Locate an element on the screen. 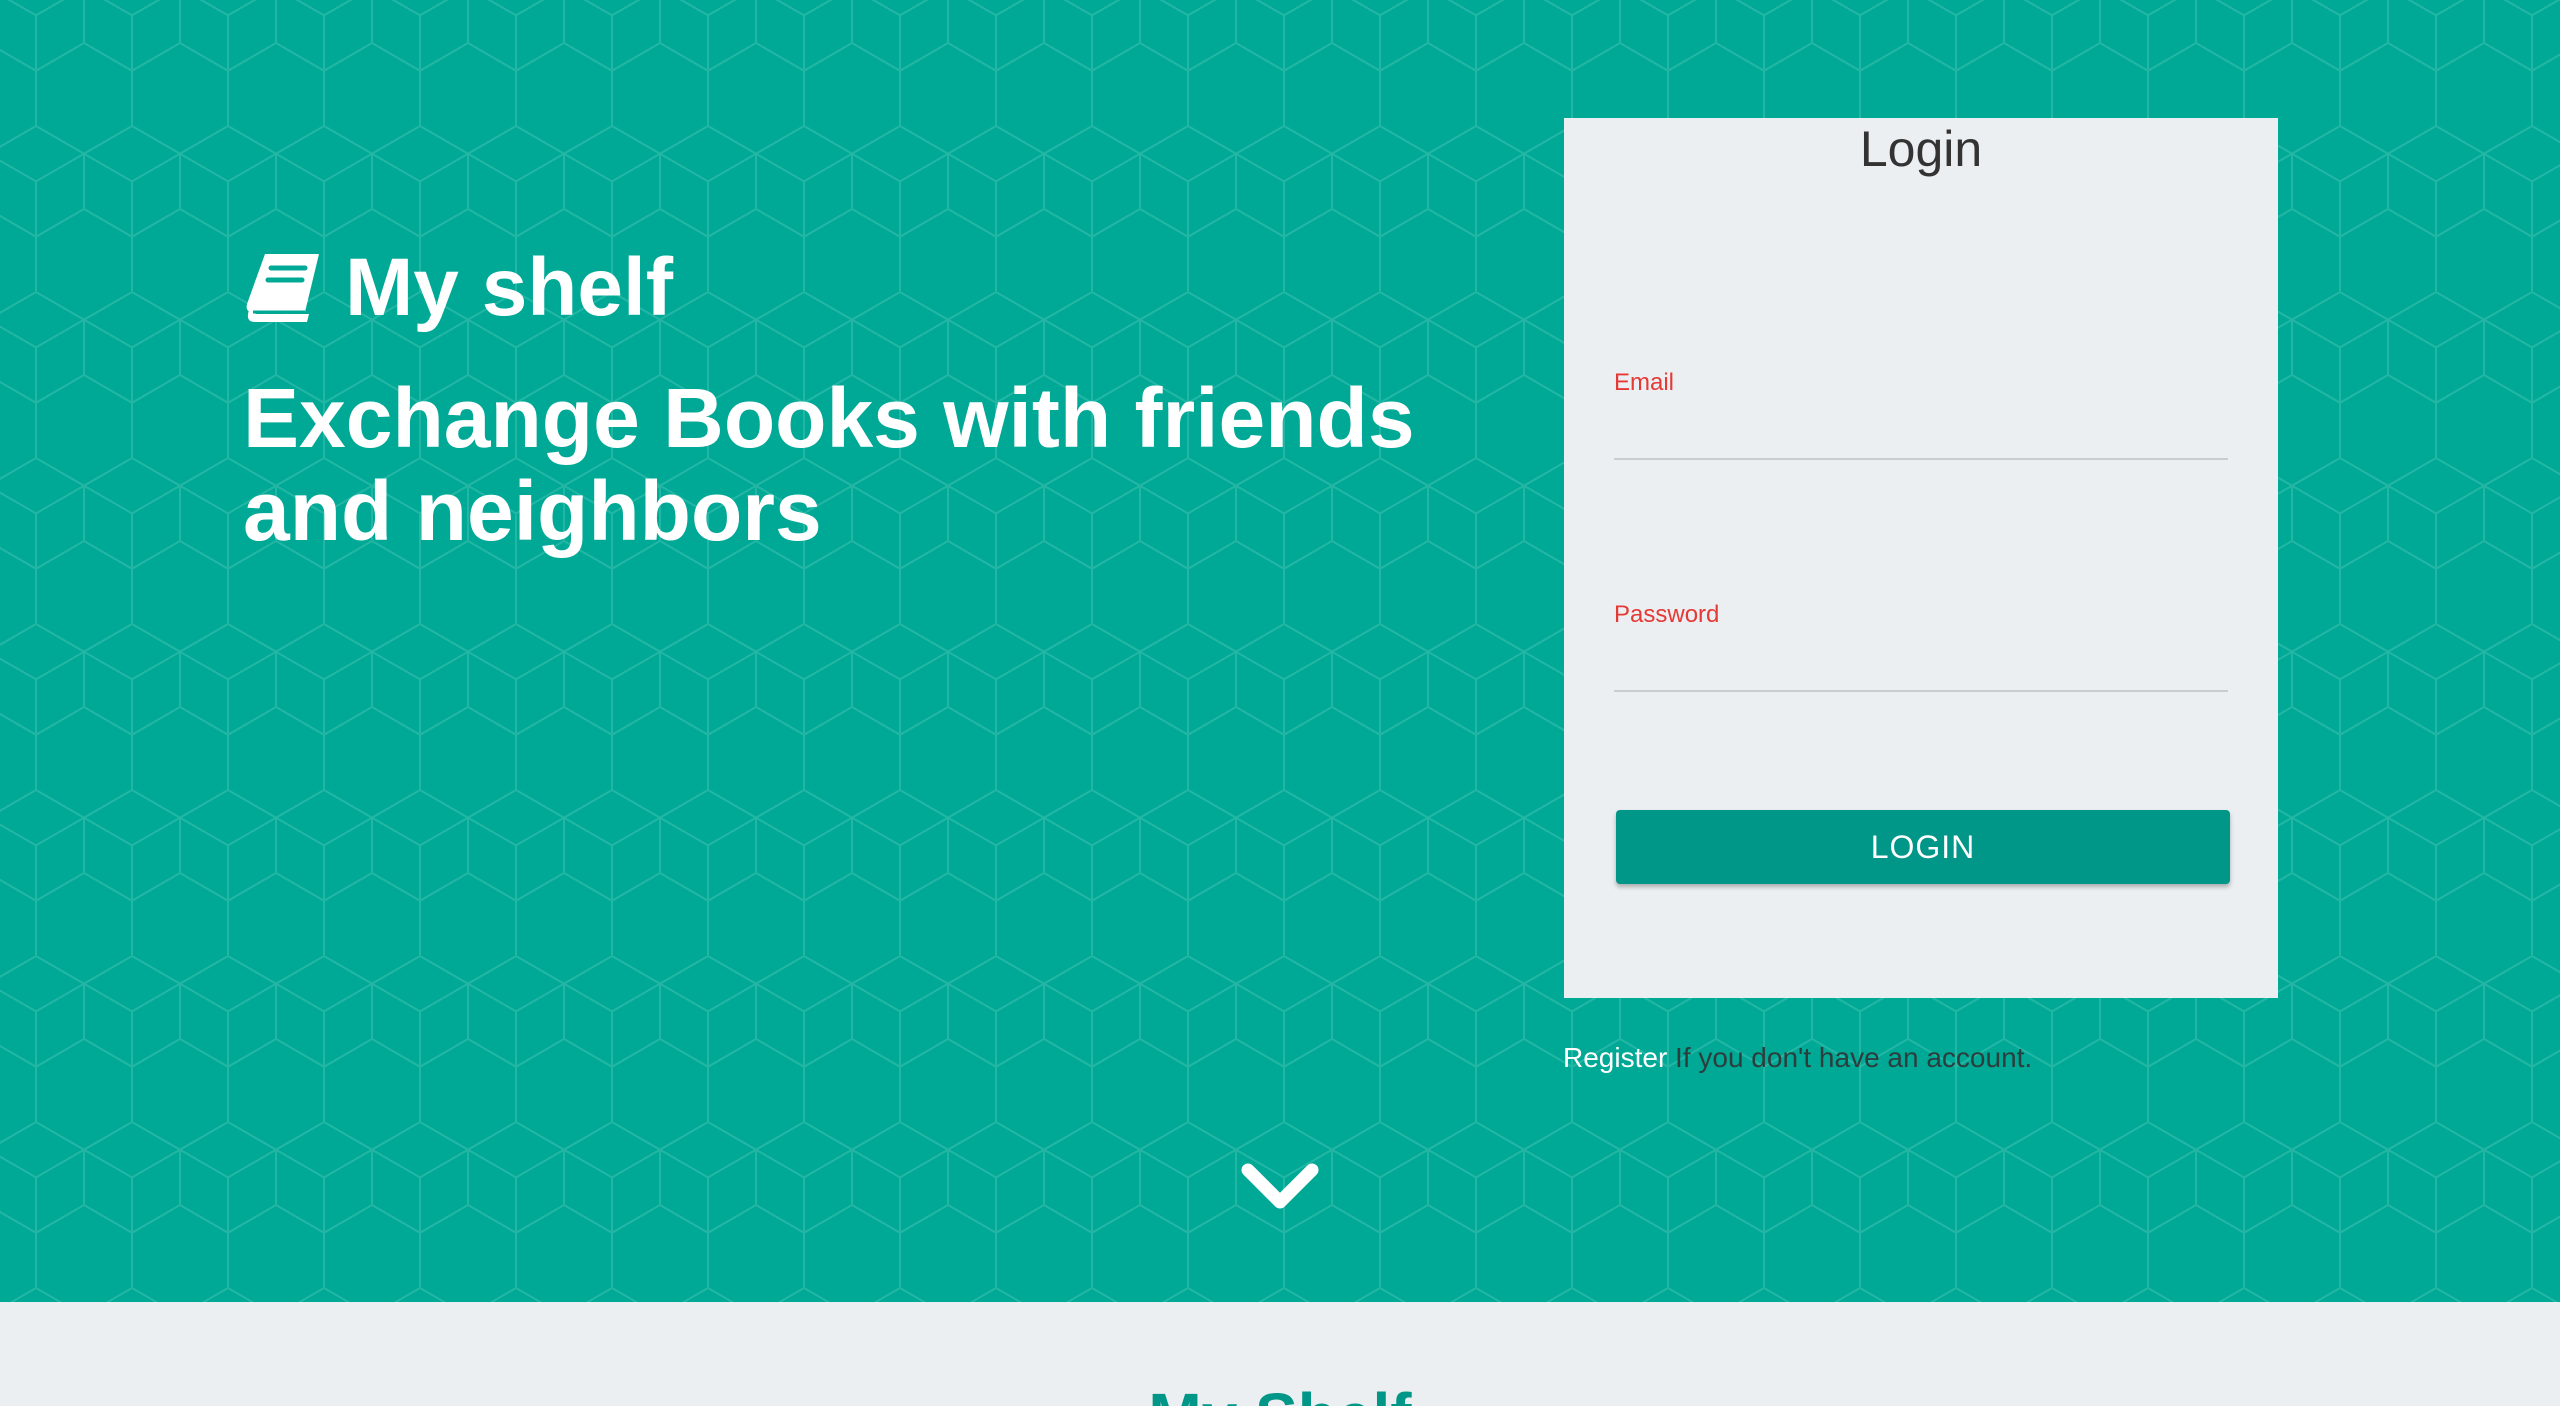 The image size is (2560, 1406). email-label: Email is located at coordinates (1644, 382).